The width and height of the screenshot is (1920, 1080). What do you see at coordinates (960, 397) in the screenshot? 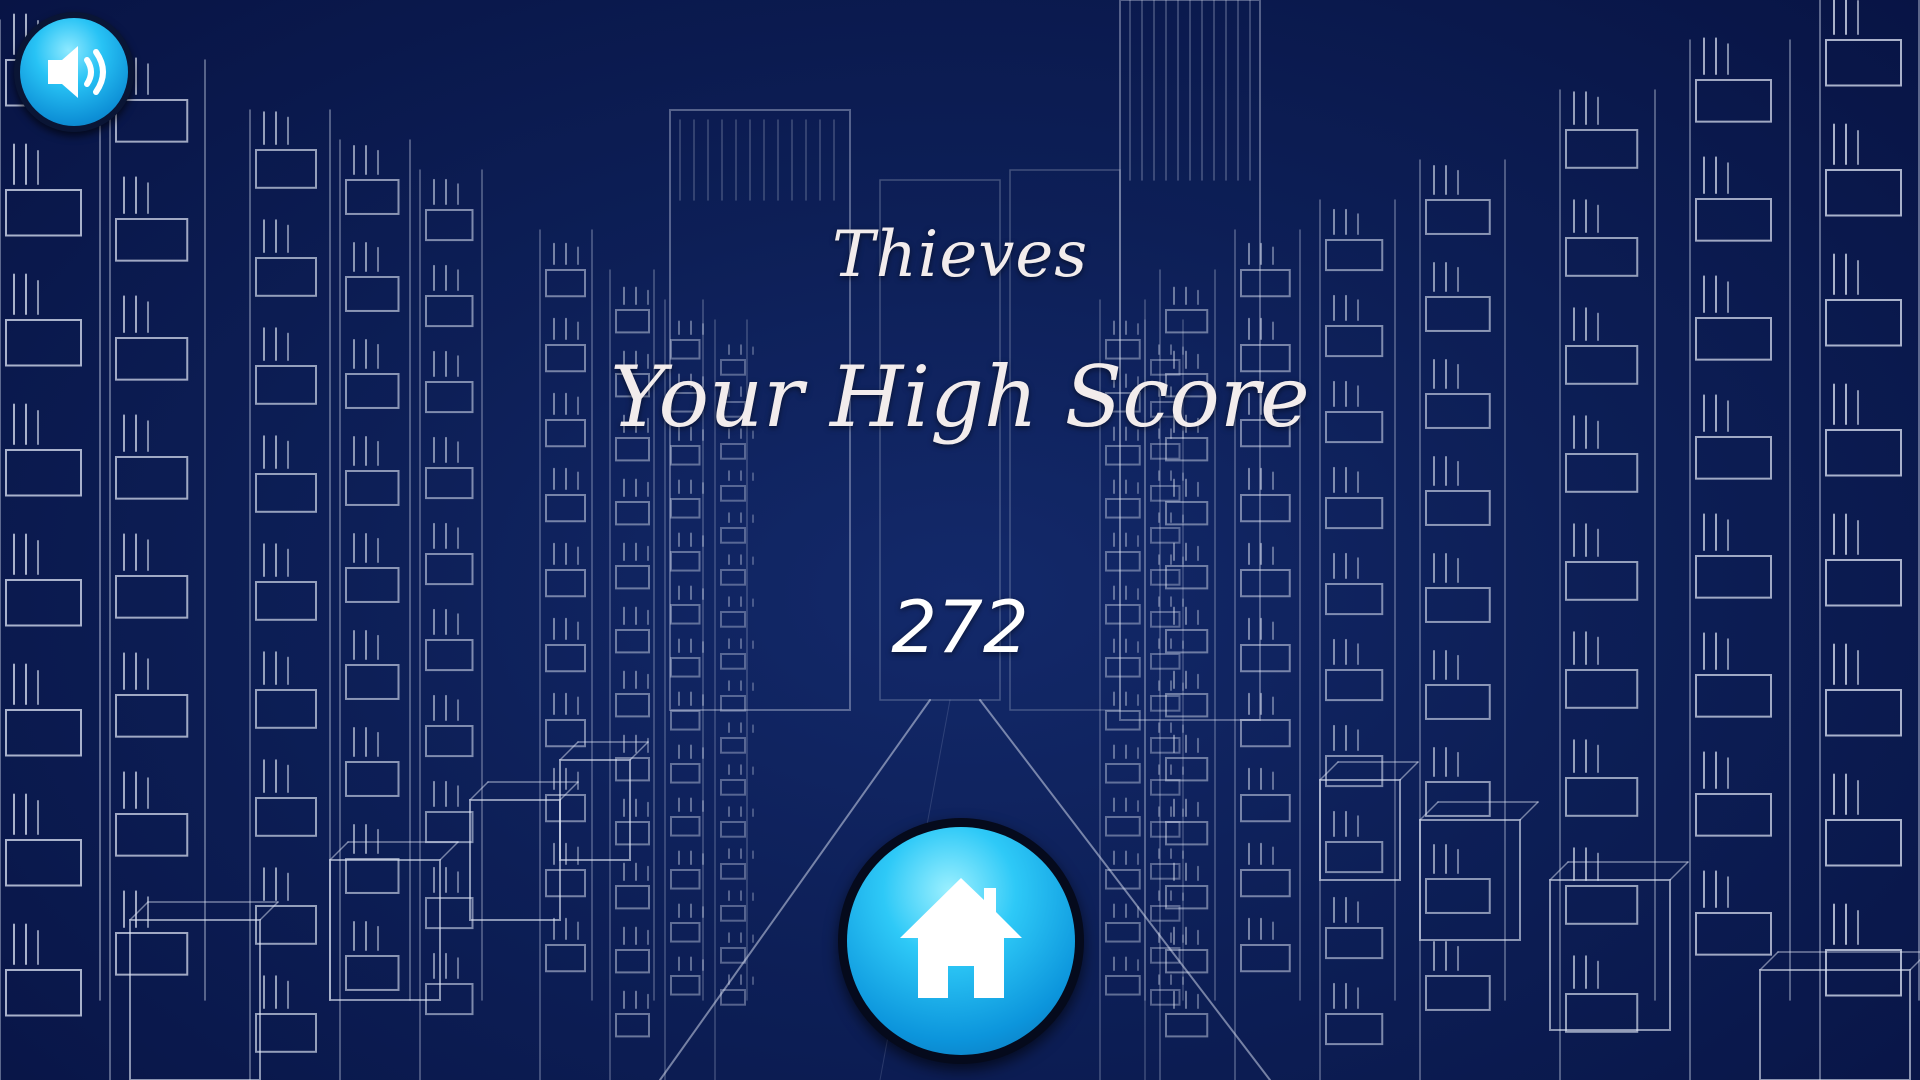
I see `high-score-heading: Your High Score` at bounding box center [960, 397].